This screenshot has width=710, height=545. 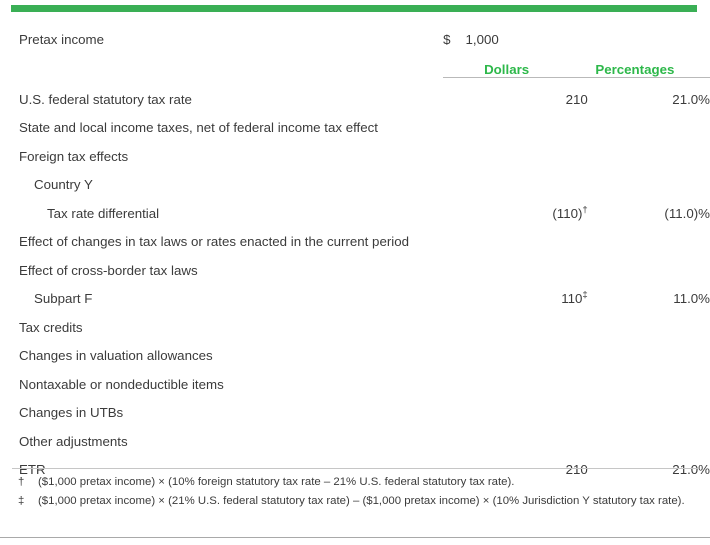 I want to click on currency-symbol: $, so click(x=447, y=40).